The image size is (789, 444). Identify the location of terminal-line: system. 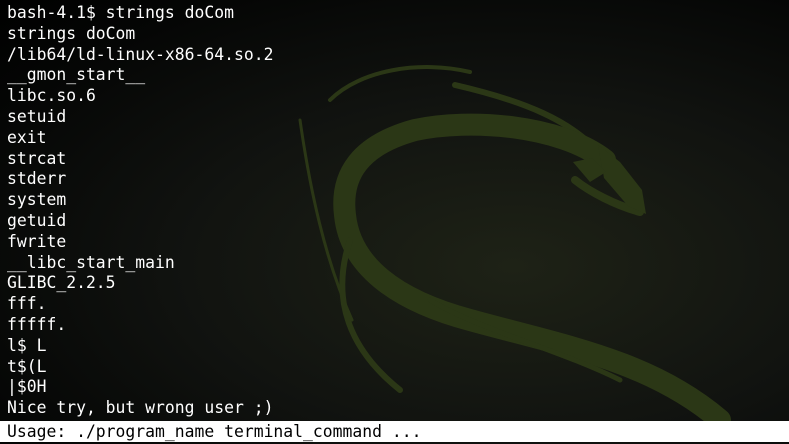
(37, 200).